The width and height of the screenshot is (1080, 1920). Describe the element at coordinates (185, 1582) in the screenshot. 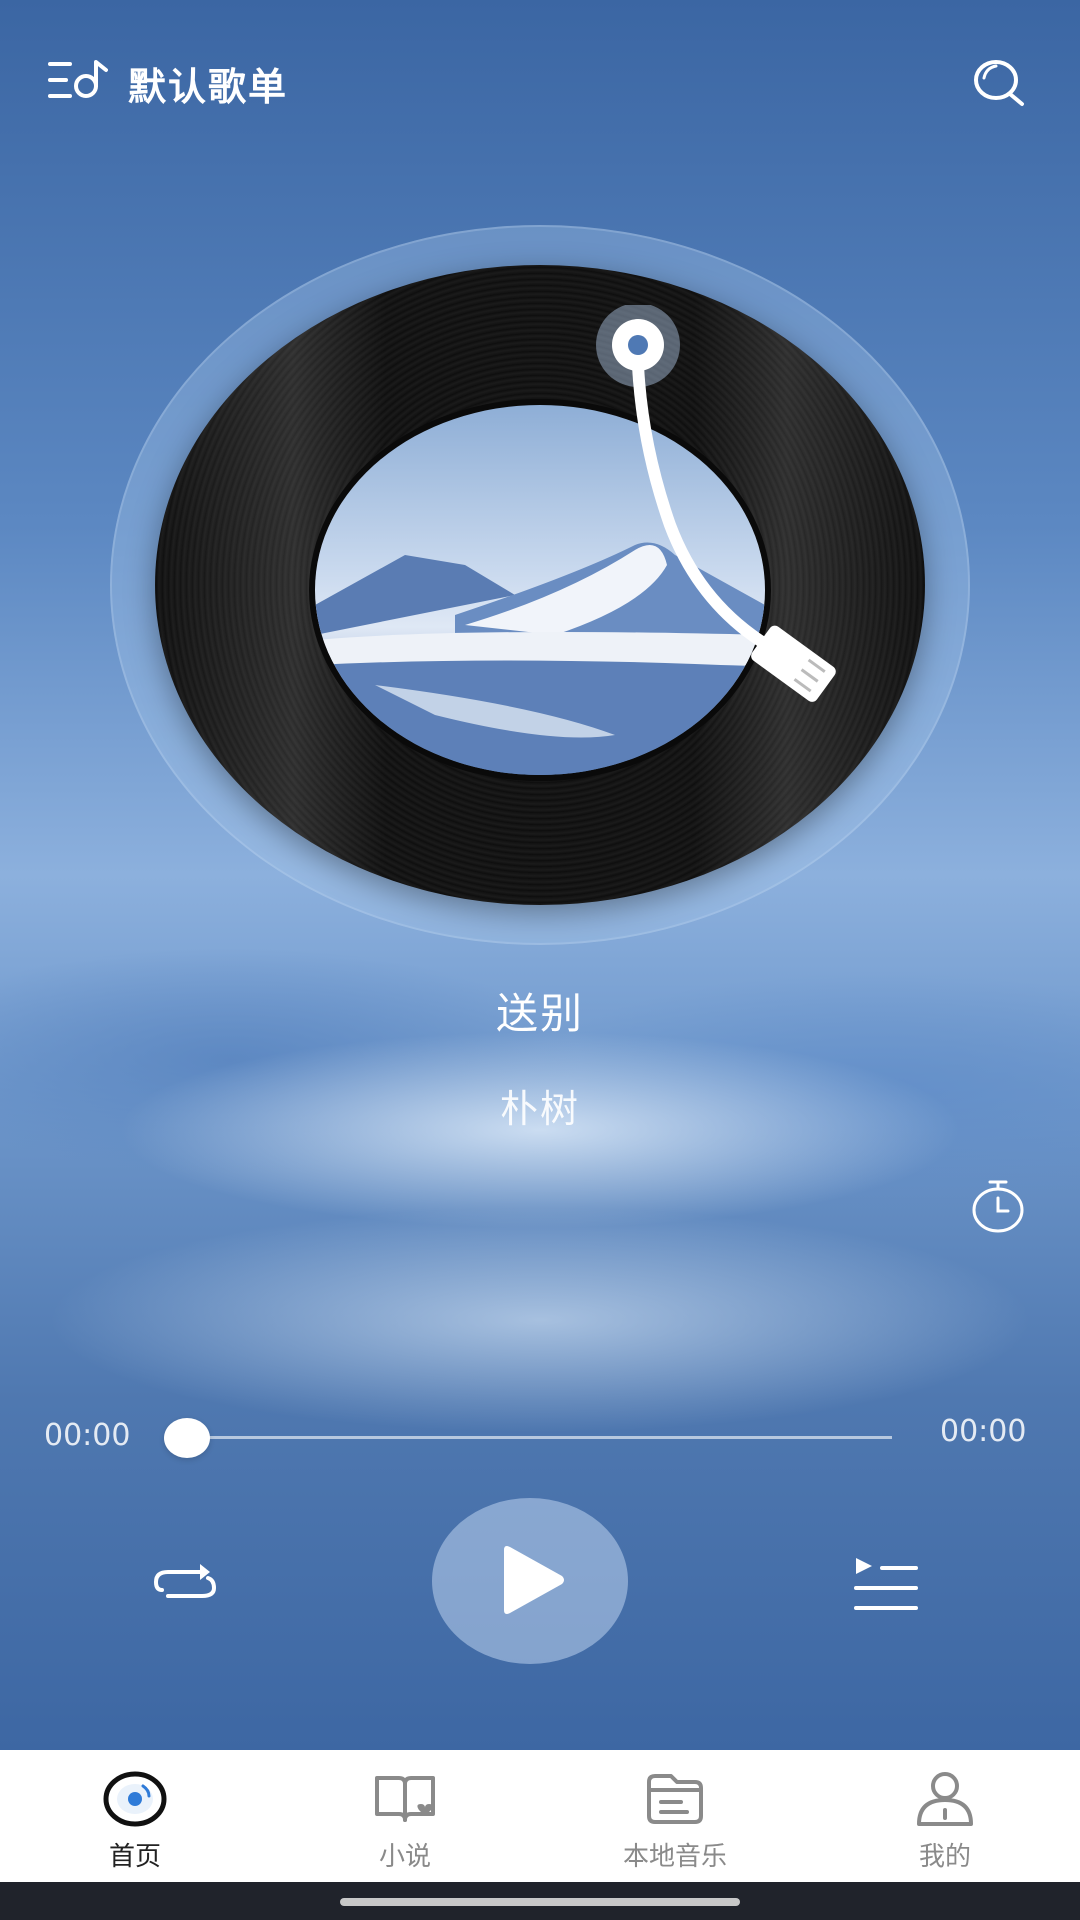

I see `repeat-icon` at that location.